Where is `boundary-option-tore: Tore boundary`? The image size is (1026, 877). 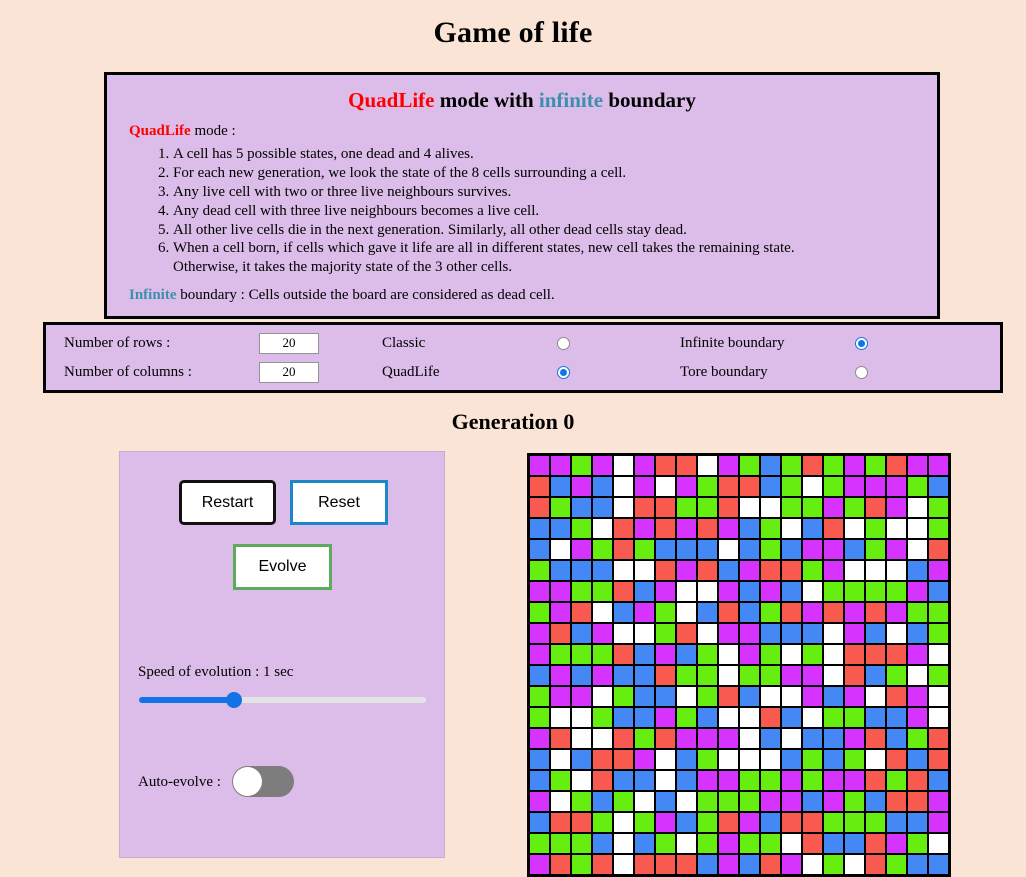
boundary-option-tore: Tore boundary is located at coordinates (825, 372).